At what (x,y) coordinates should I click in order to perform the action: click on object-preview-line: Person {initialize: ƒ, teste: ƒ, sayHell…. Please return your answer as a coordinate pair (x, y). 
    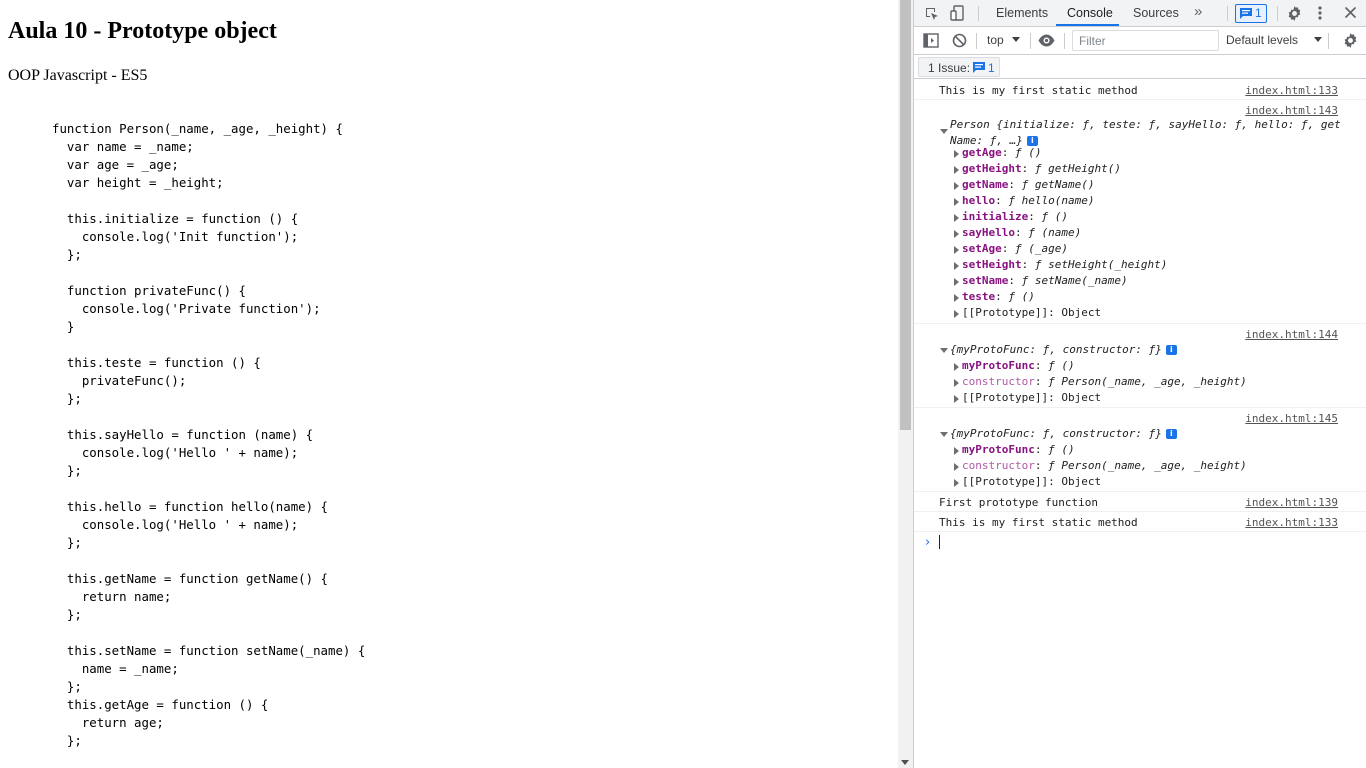
    Looking at the image, I should click on (1145, 124).